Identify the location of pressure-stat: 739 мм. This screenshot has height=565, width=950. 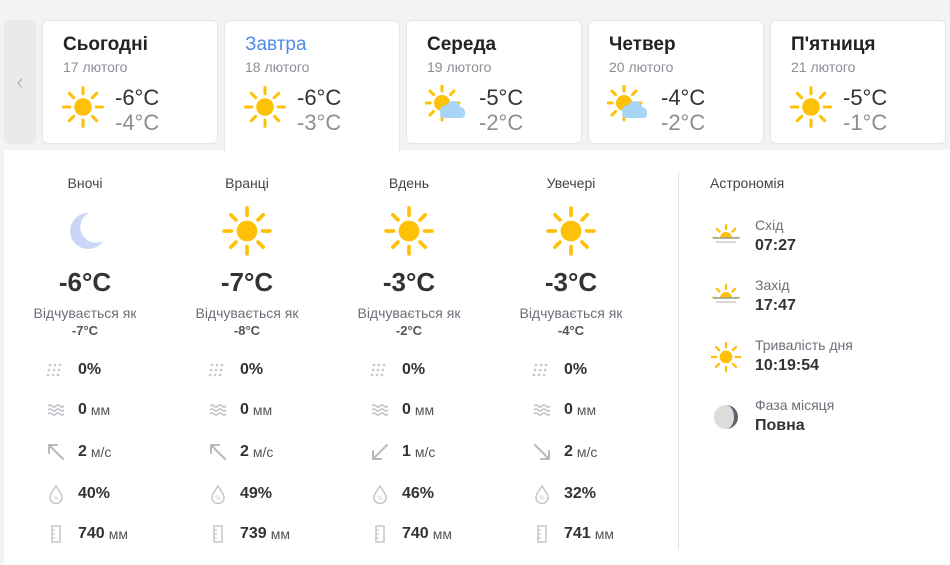
(268, 534).